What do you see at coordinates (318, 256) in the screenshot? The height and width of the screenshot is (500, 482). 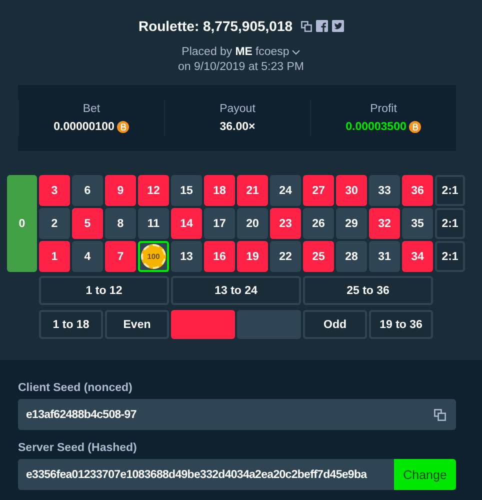 I see `number-cell: 25` at bounding box center [318, 256].